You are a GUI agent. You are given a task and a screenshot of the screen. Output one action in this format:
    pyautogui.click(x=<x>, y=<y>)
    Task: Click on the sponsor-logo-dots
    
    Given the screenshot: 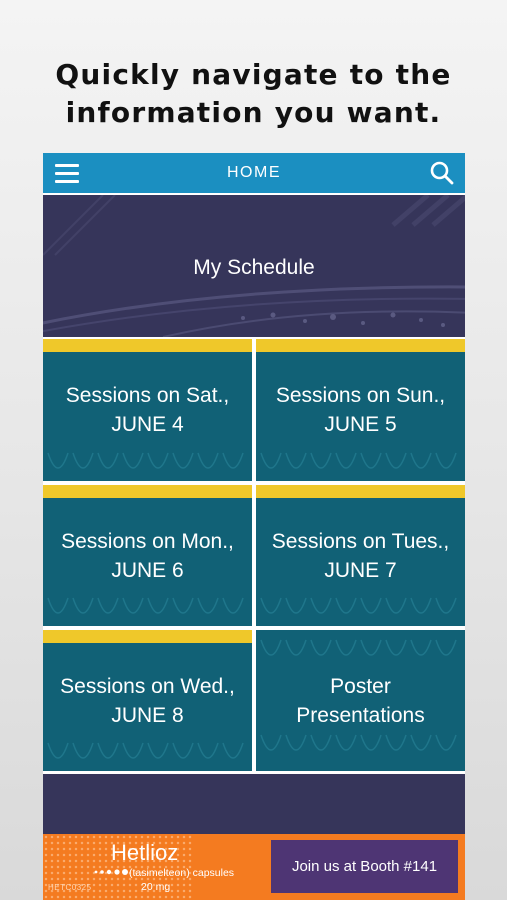 What is the action you would take?
    pyautogui.click(x=111, y=872)
    